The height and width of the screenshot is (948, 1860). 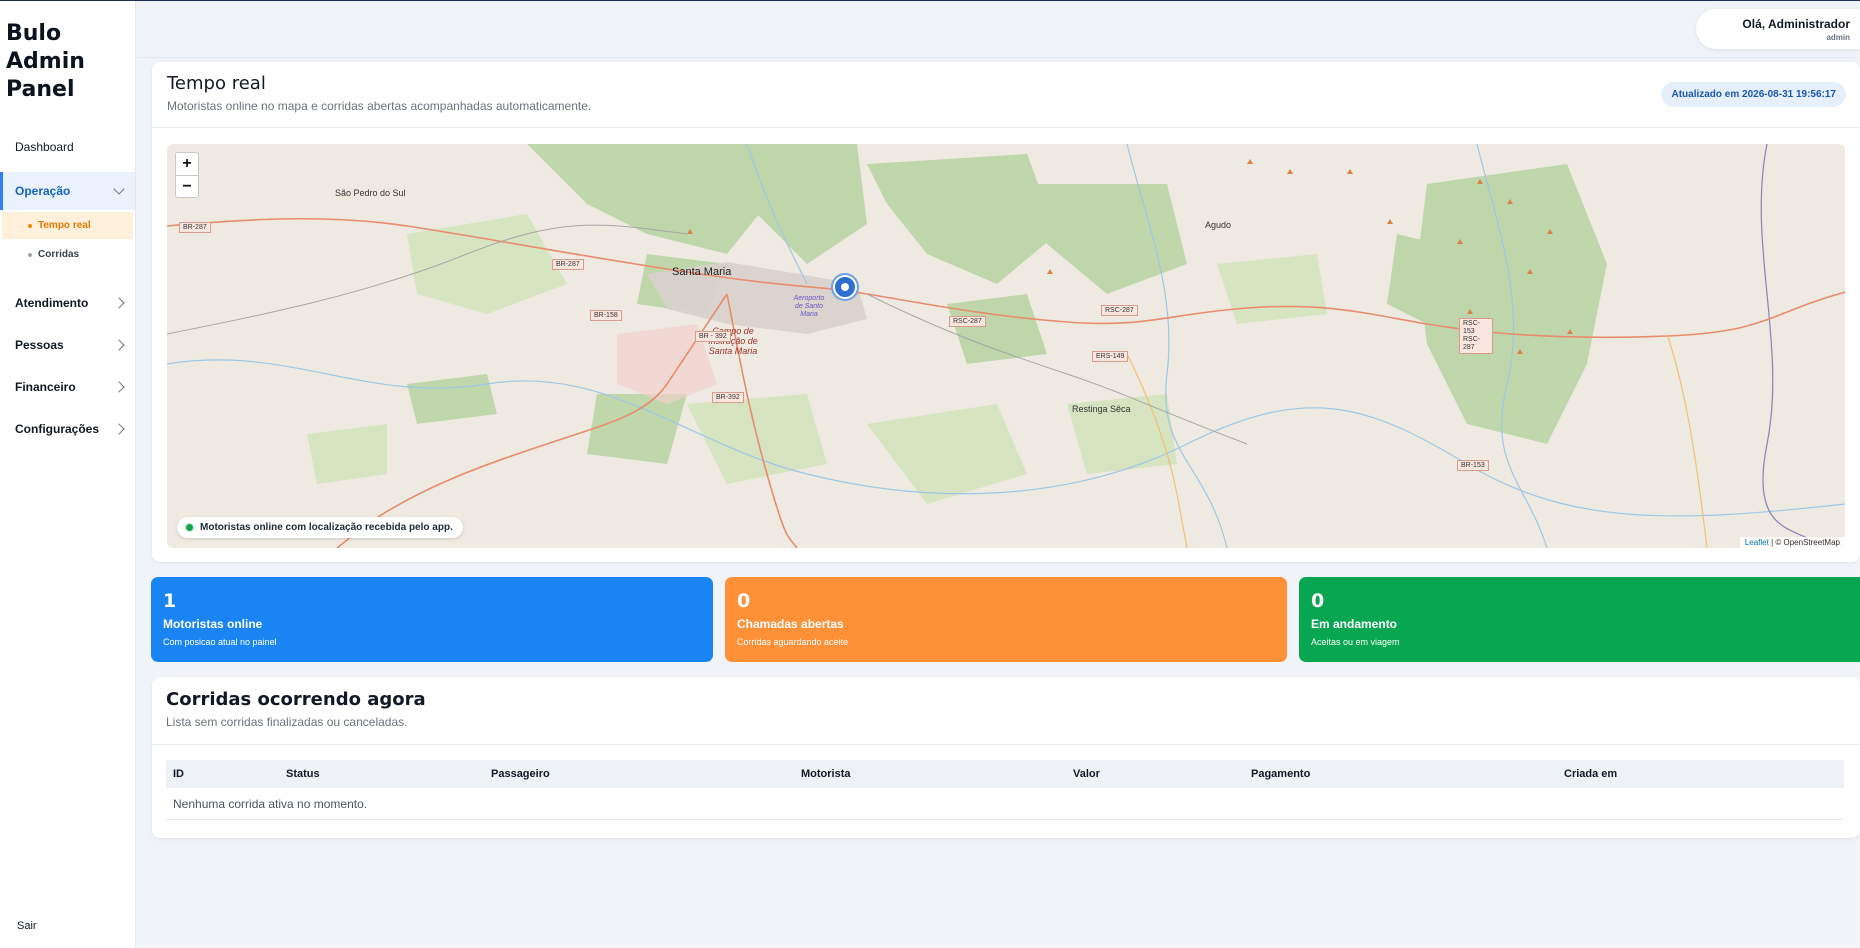 I want to click on column-header-passenger: Passageiro, so click(x=520, y=774).